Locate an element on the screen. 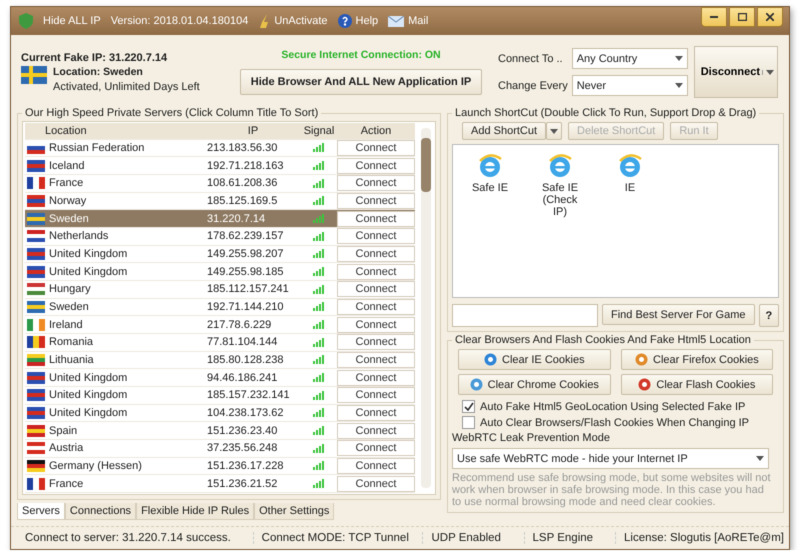 This screenshot has height=558, width=800. input-field is located at coordinates (525, 315).